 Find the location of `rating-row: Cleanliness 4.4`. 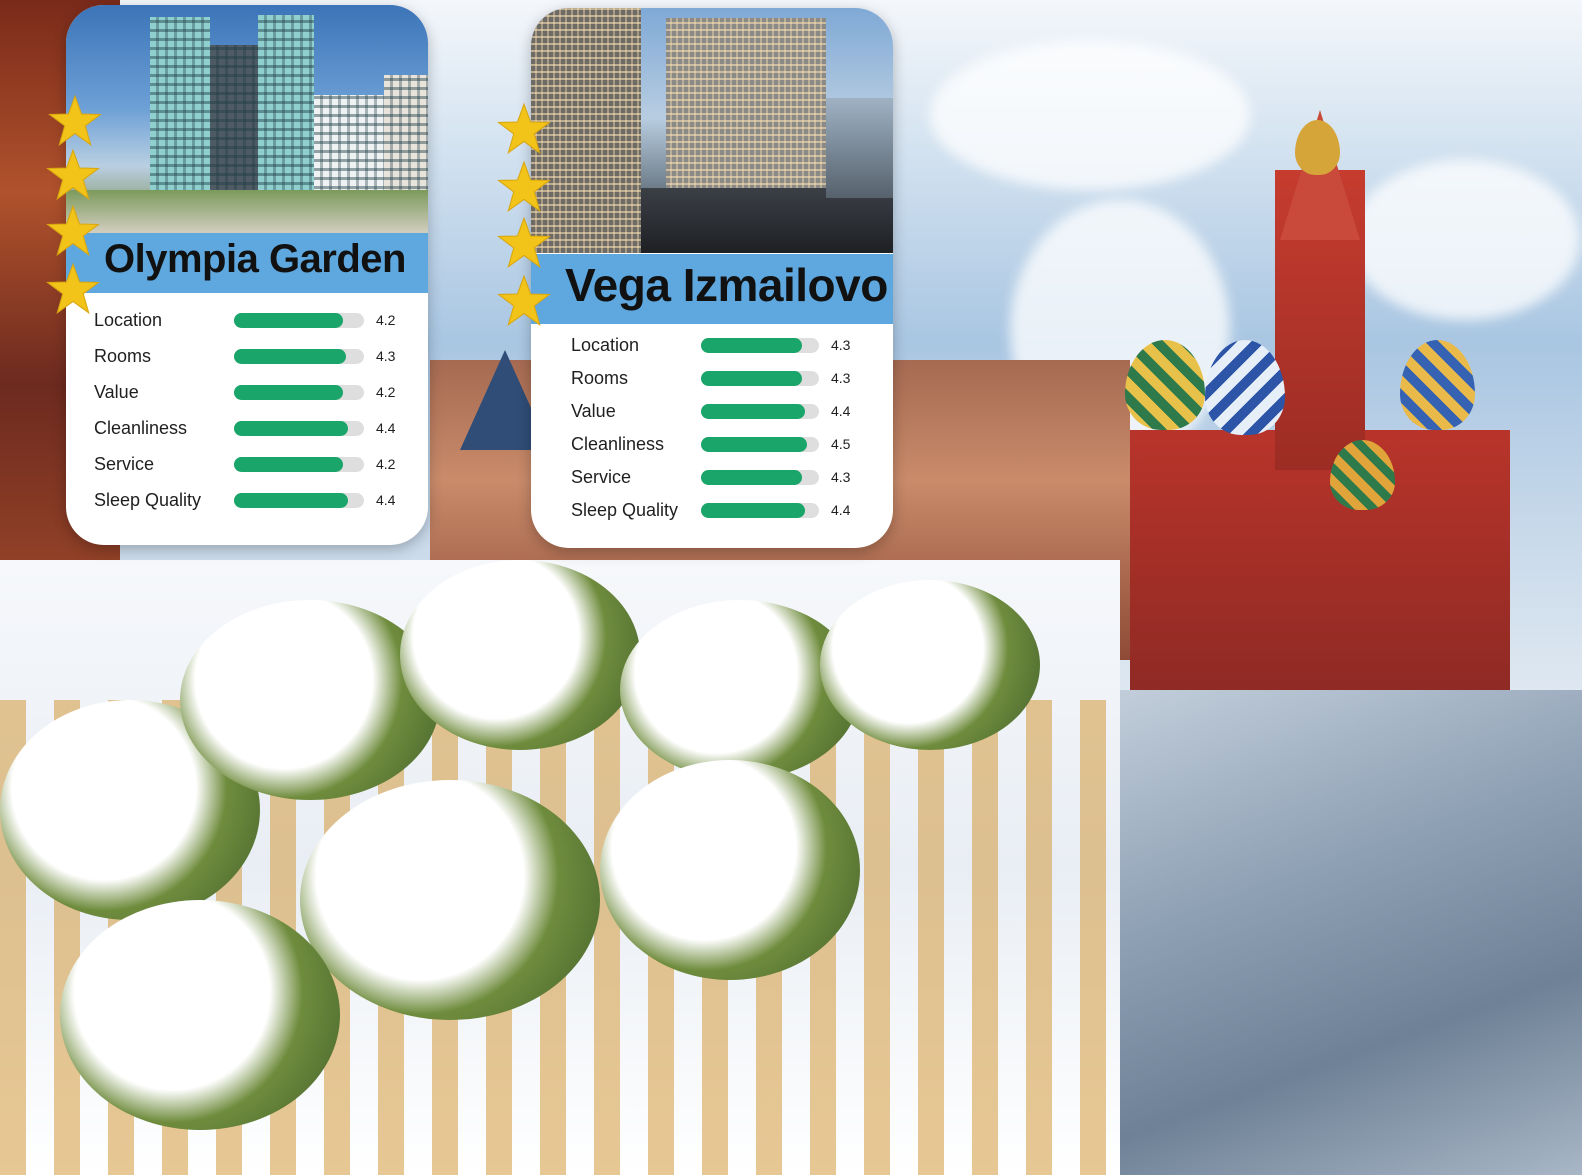

rating-row: Cleanliness 4.4 is located at coordinates (247, 428).